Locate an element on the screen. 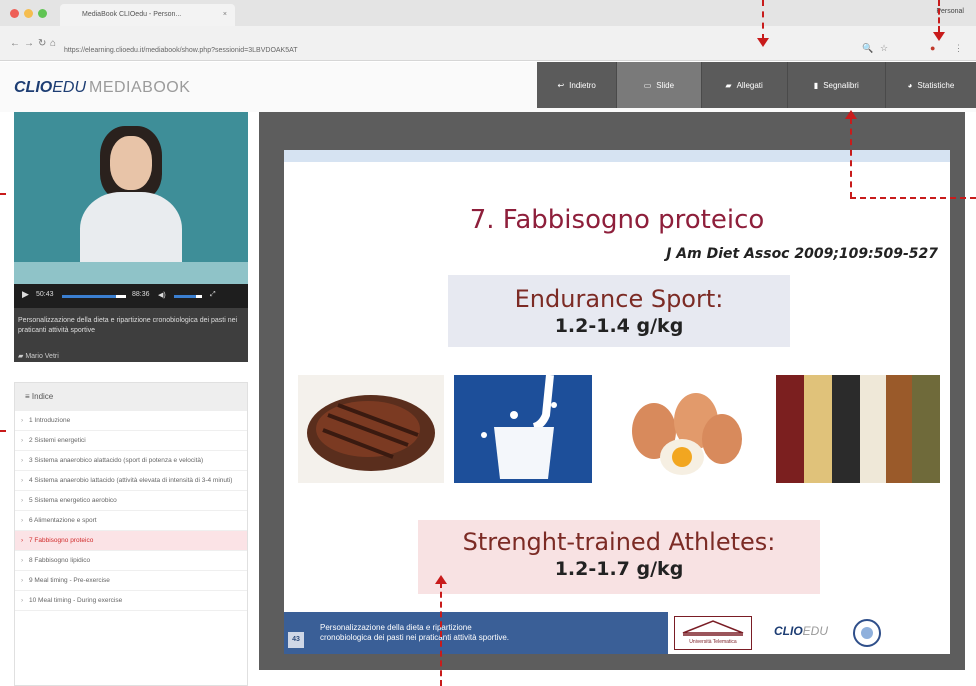 Image resolution: width=976 pixels, height=686 pixels. duration: 88:36 is located at coordinates (141, 294).